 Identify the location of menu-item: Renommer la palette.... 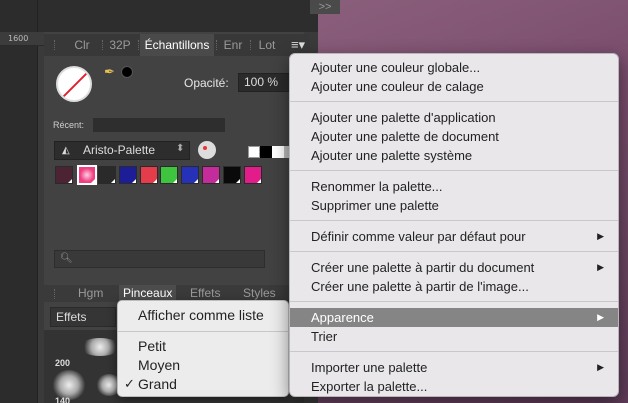
(454, 186).